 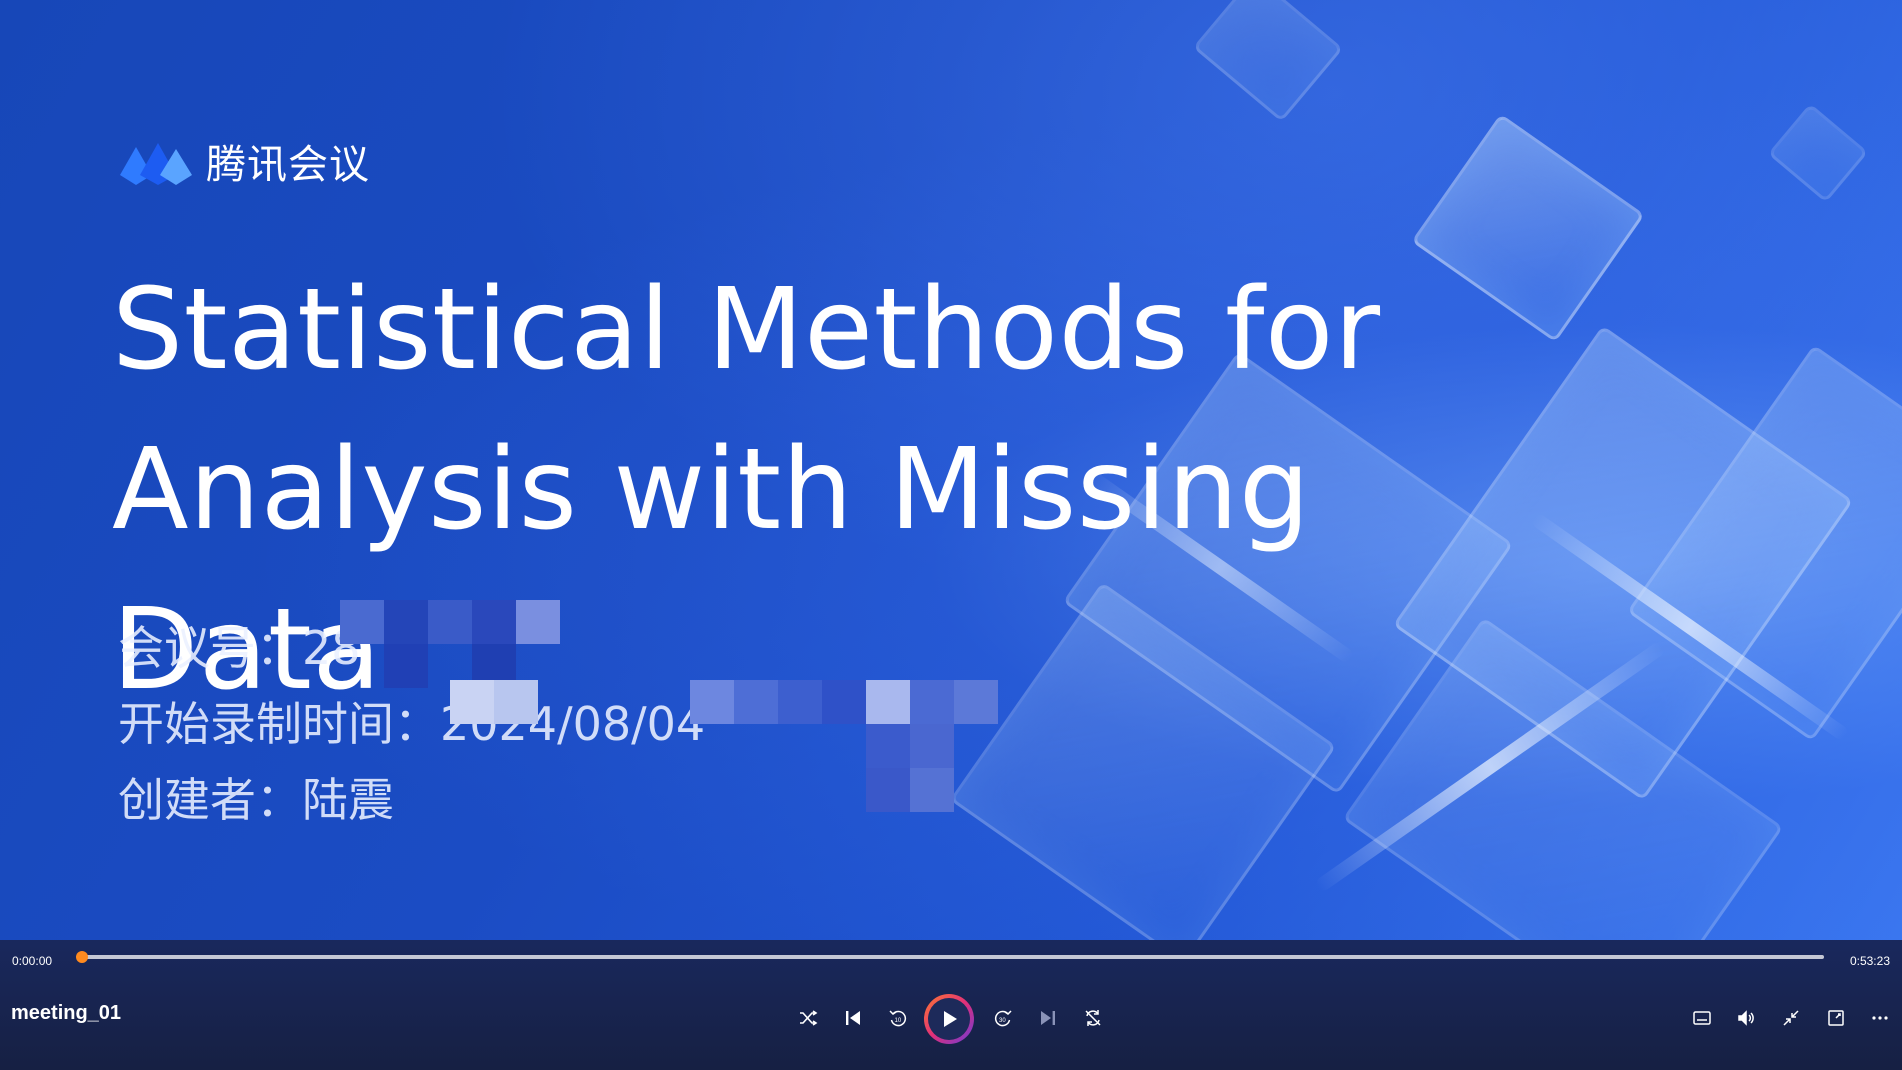 I want to click on subtitles-button, so click(x=1702, y=1018).